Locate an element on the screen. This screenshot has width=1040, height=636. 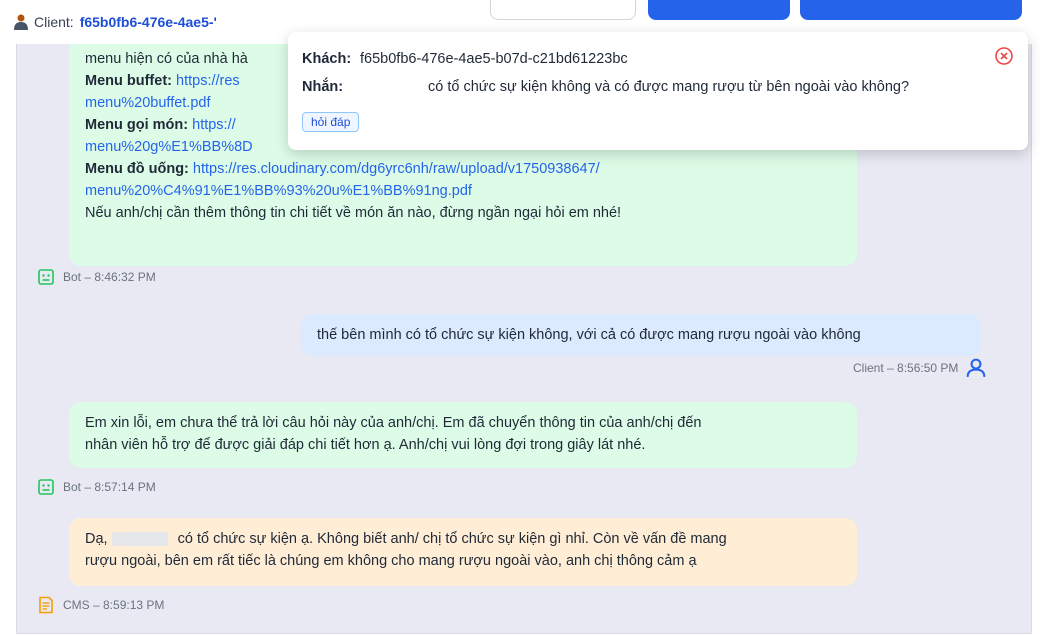
bot-meta-text: Bot – 8:46:32 PM is located at coordinates (109, 277).